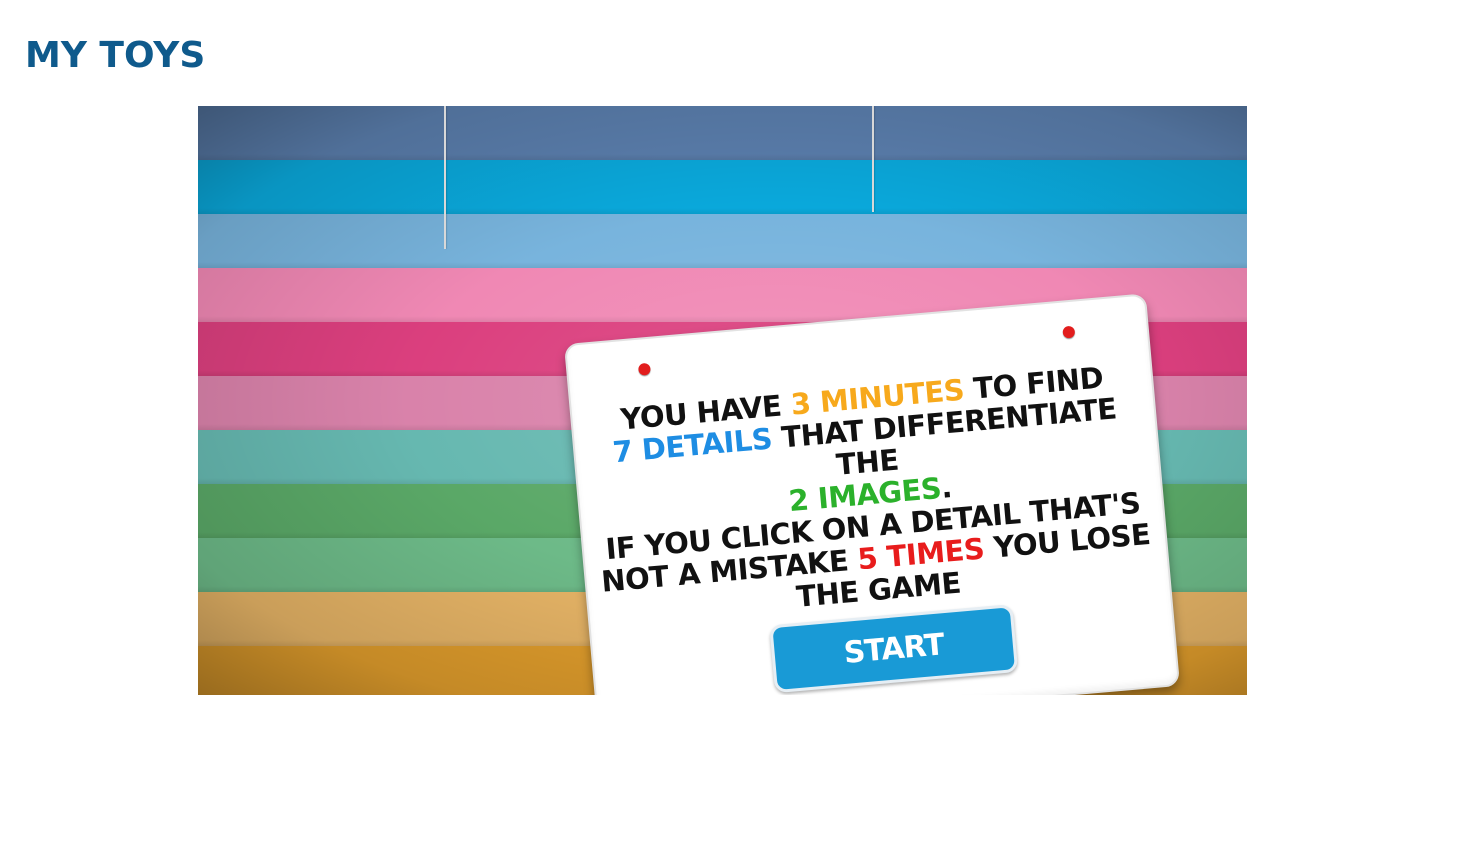  What do you see at coordinates (644, 369) in the screenshot?
I see `pin-left-icon` at bounding box center [644, 369].